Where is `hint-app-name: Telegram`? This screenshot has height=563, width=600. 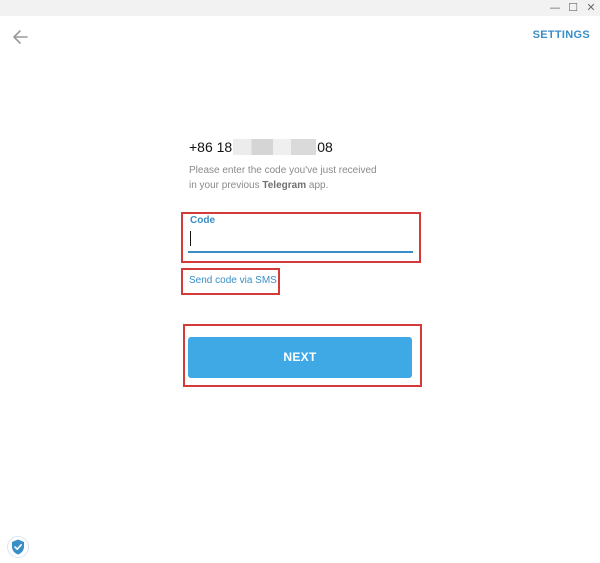 hint-app-name: Telegram is located at coordinates (284, 185).